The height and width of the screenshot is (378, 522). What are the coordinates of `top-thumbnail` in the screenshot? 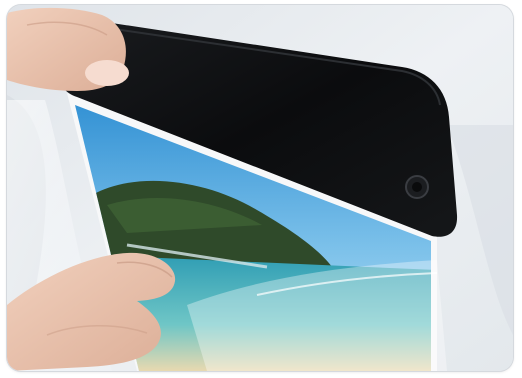 It's located at (107, 73).